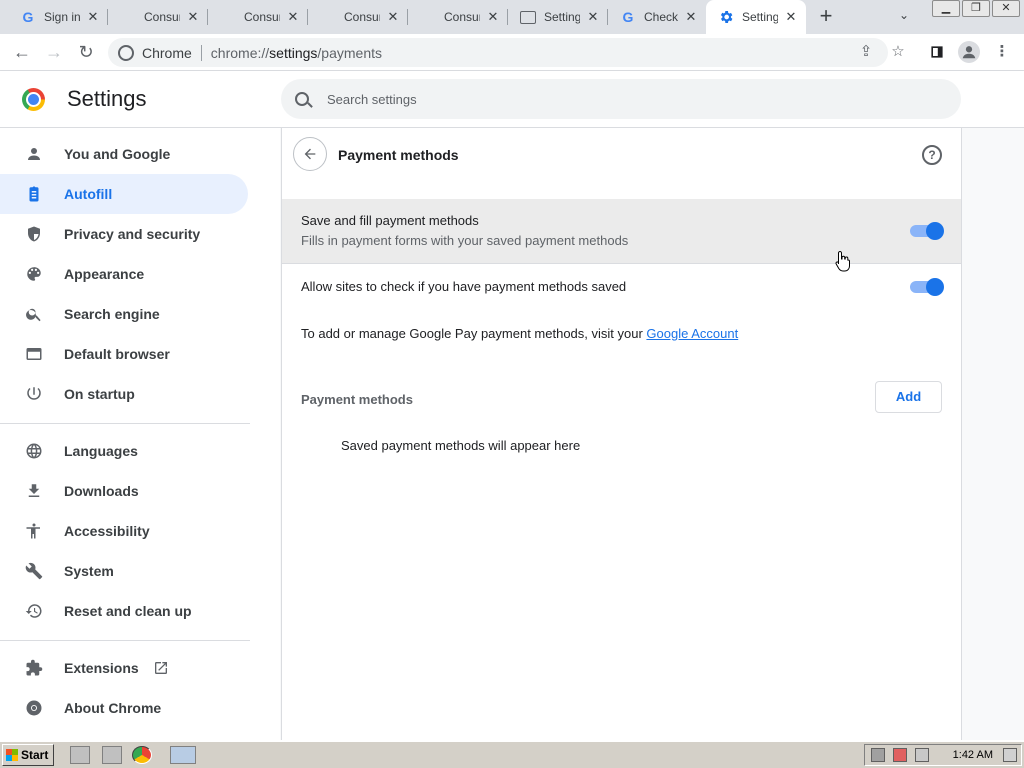 This screenshot has height=768, width=1024. I want to click on chrome-site-icon, so click(126, 52).